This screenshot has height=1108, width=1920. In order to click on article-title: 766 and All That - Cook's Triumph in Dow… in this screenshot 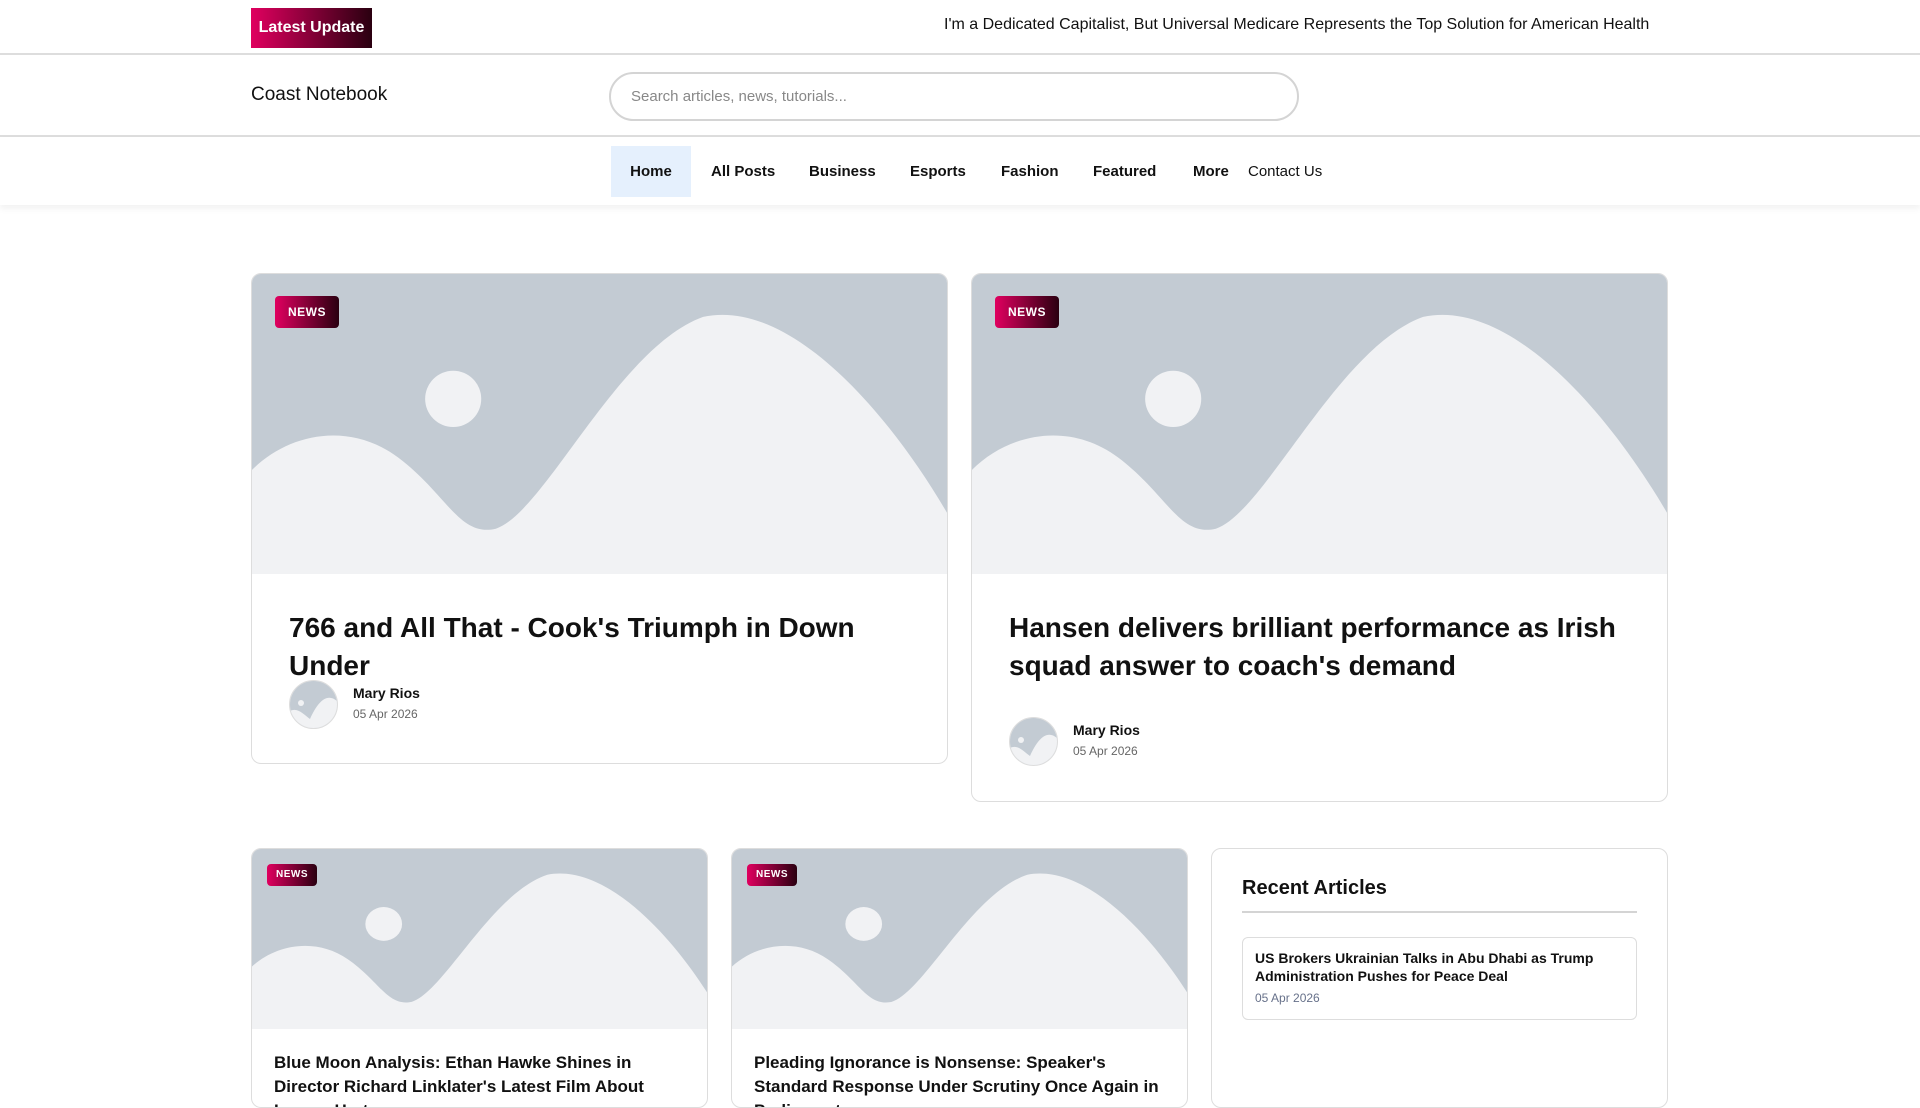, I will do `click(603, 647)`.